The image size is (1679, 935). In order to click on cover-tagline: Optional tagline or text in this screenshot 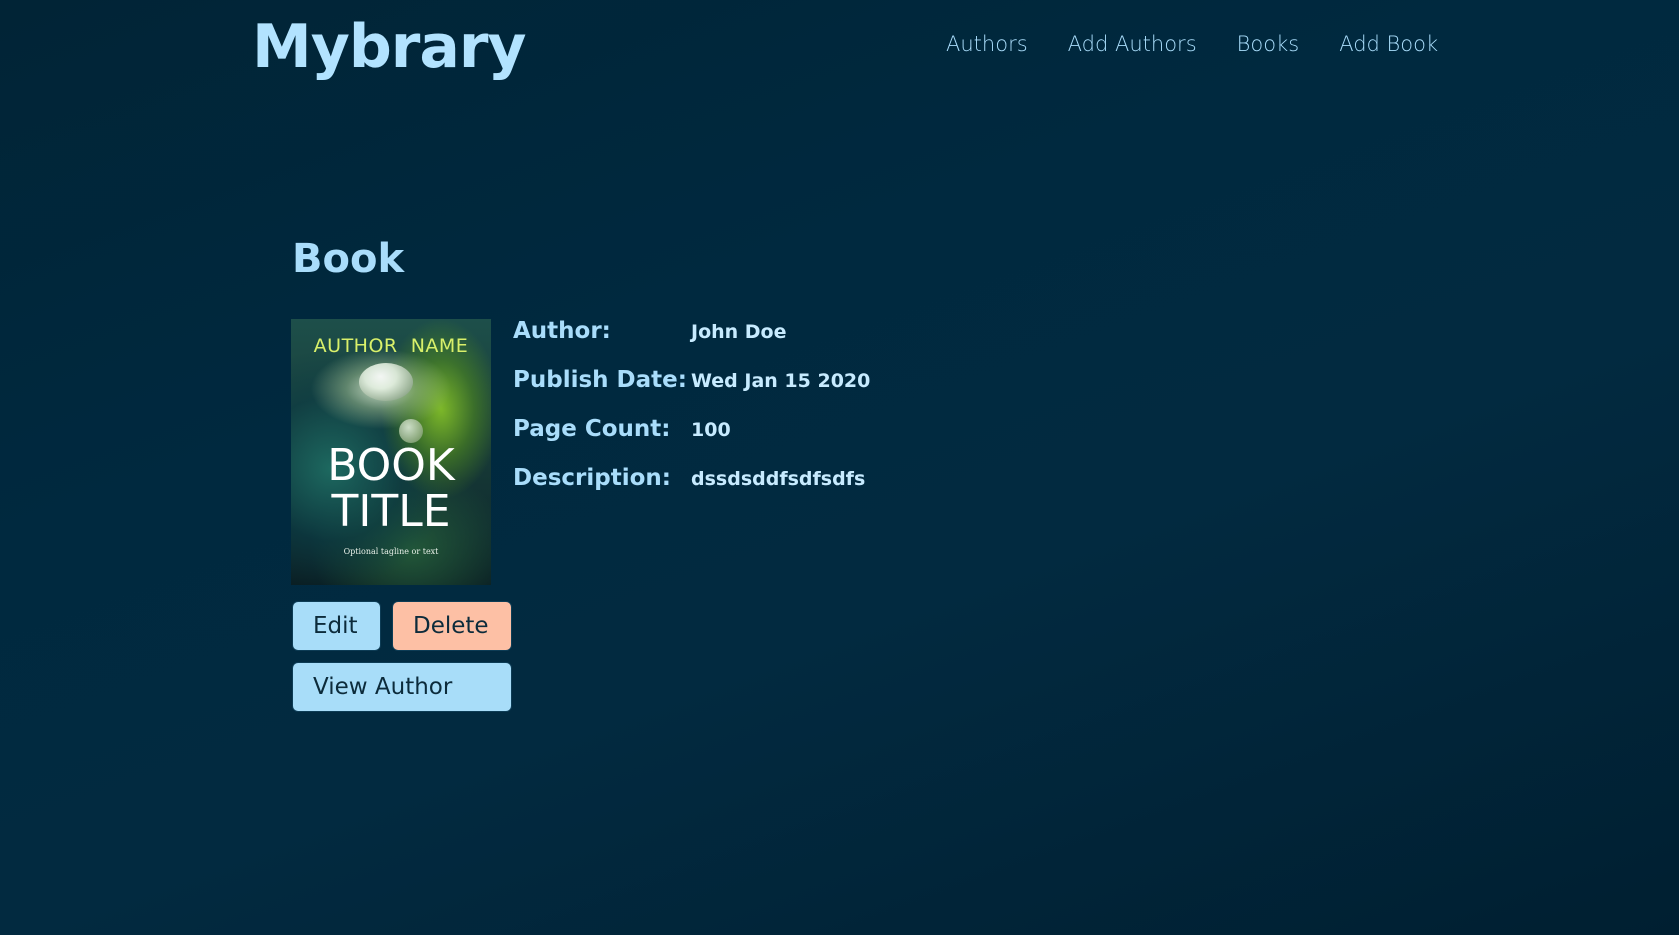, I will do `click(391, 551)`.